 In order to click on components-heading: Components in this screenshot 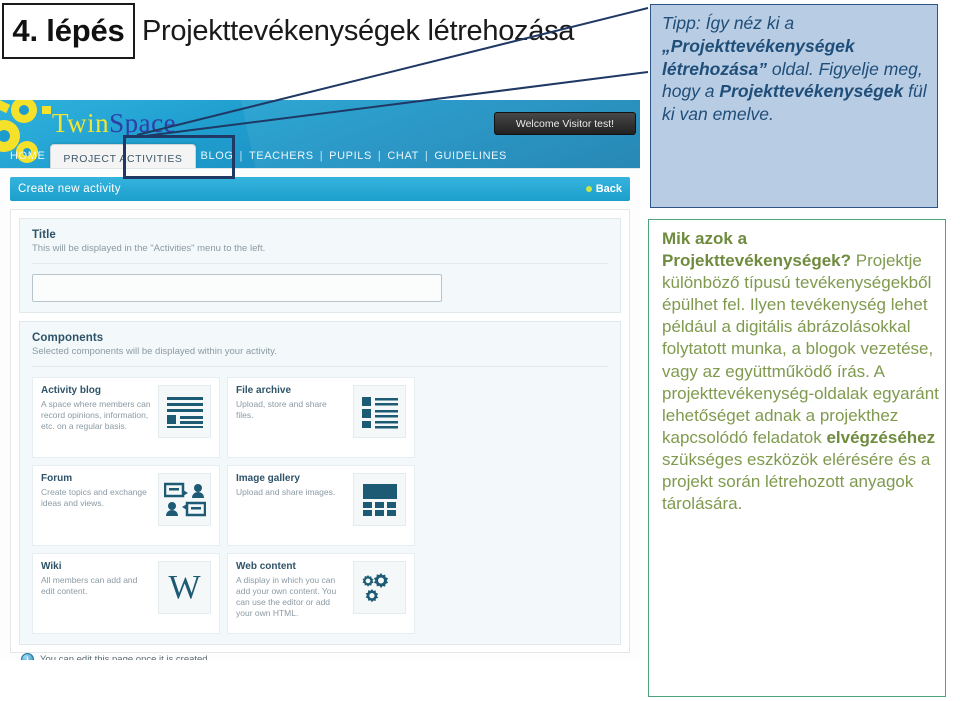, I will do `click(68, 338)`.